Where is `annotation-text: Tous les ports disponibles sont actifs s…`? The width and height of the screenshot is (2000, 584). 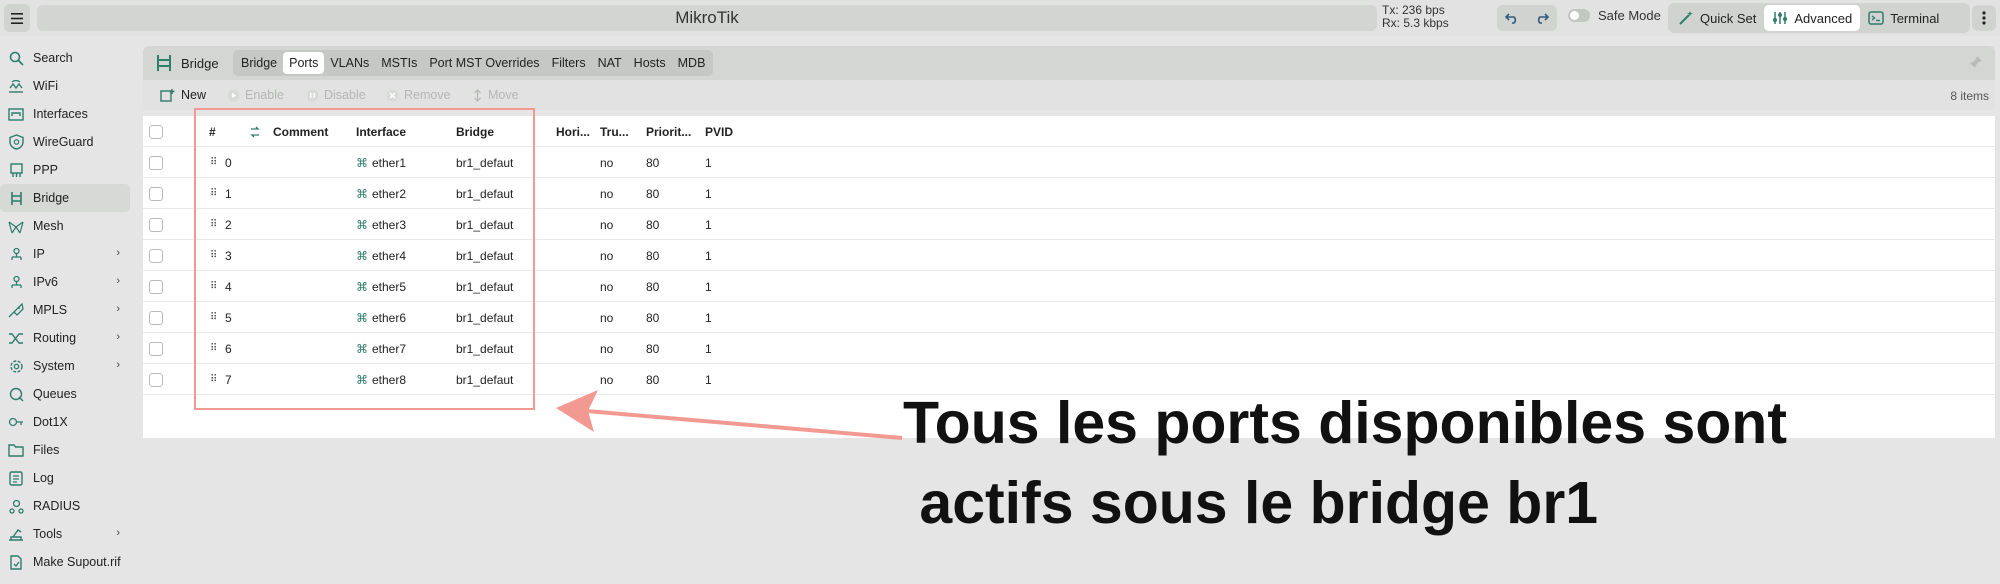
annotation-text: Tous les ports disponibles sont actifs s… is located at coordinates (1345, 463).